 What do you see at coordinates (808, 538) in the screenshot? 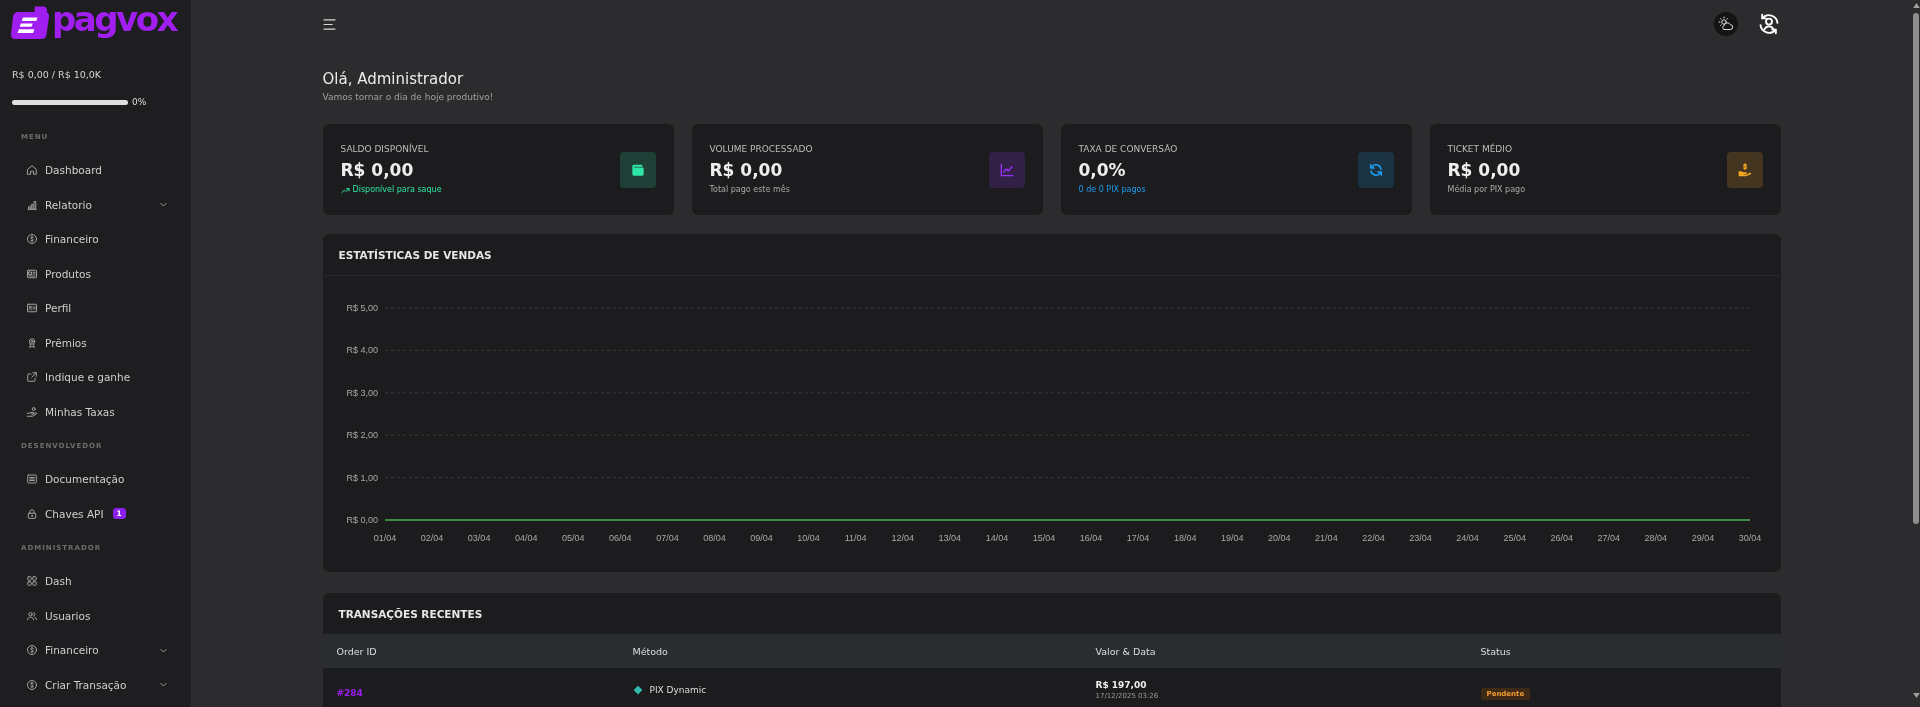
I see `x-axis-label: 10/04` at bounding box center [808, 538].